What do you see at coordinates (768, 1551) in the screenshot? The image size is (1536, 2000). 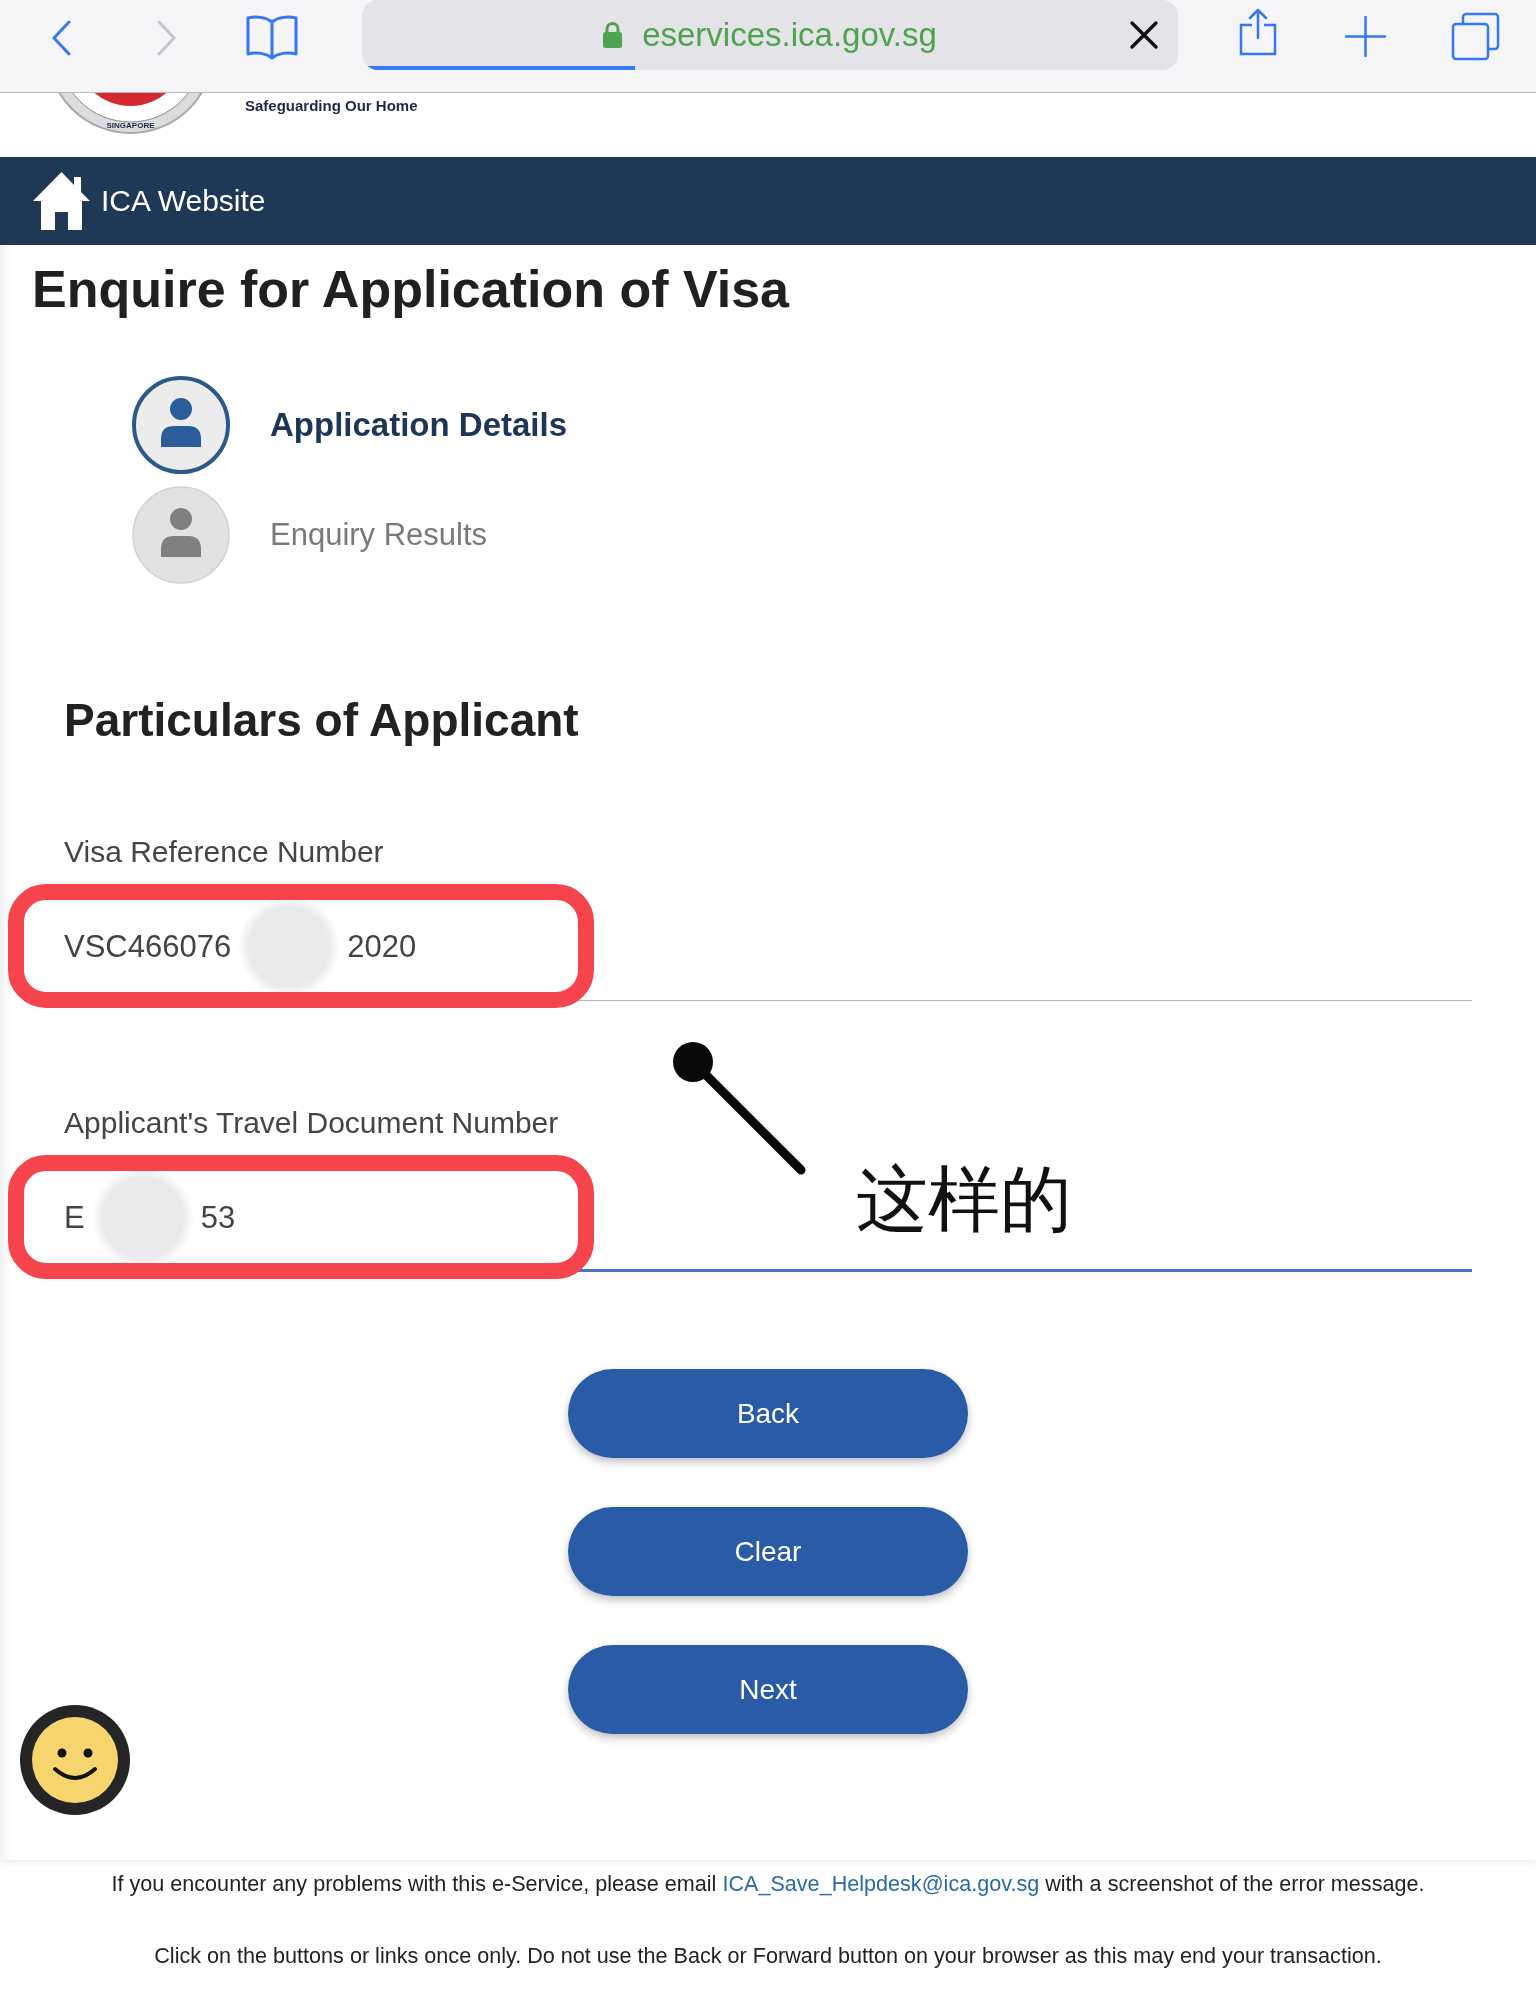 I see `clear-button: Clear` at bounding box center [768, 1551].